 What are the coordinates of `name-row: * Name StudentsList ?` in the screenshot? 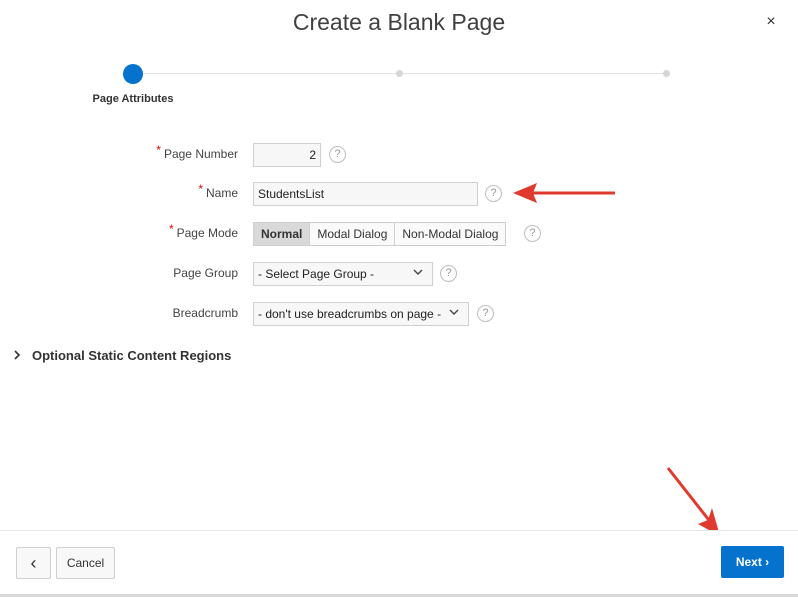 It's located at (399, 194).